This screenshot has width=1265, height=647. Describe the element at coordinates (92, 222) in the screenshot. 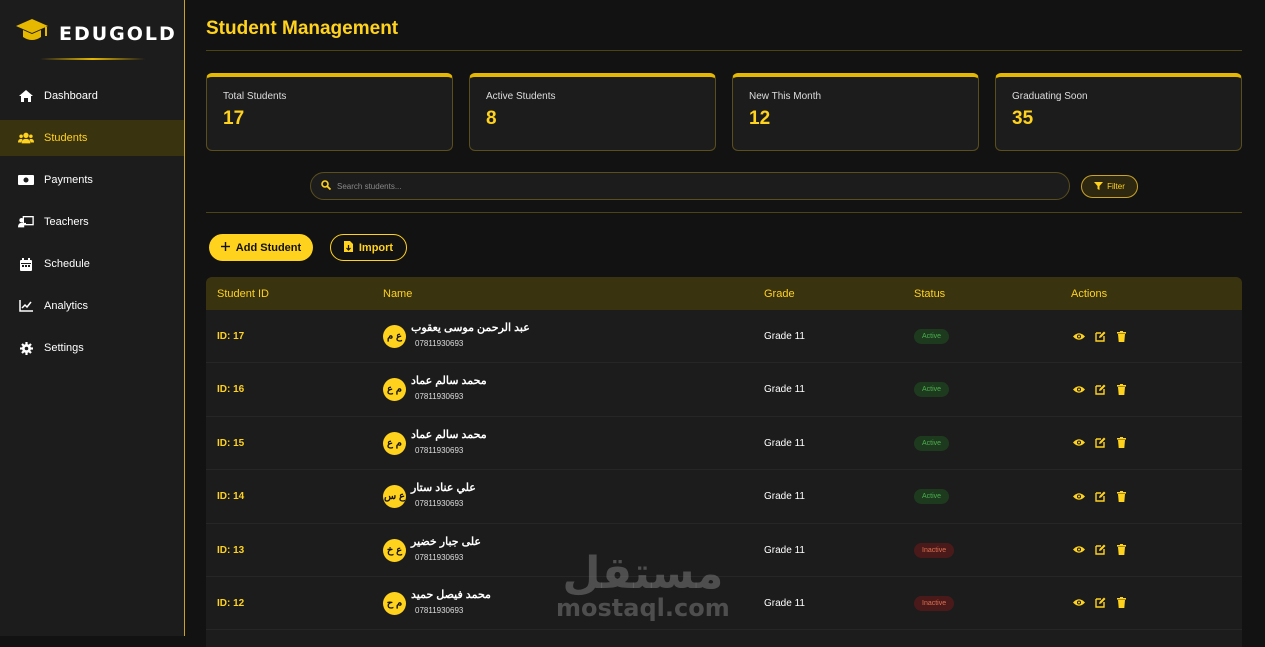

I see `sidebar-item-teachers: Teachers` at that location.